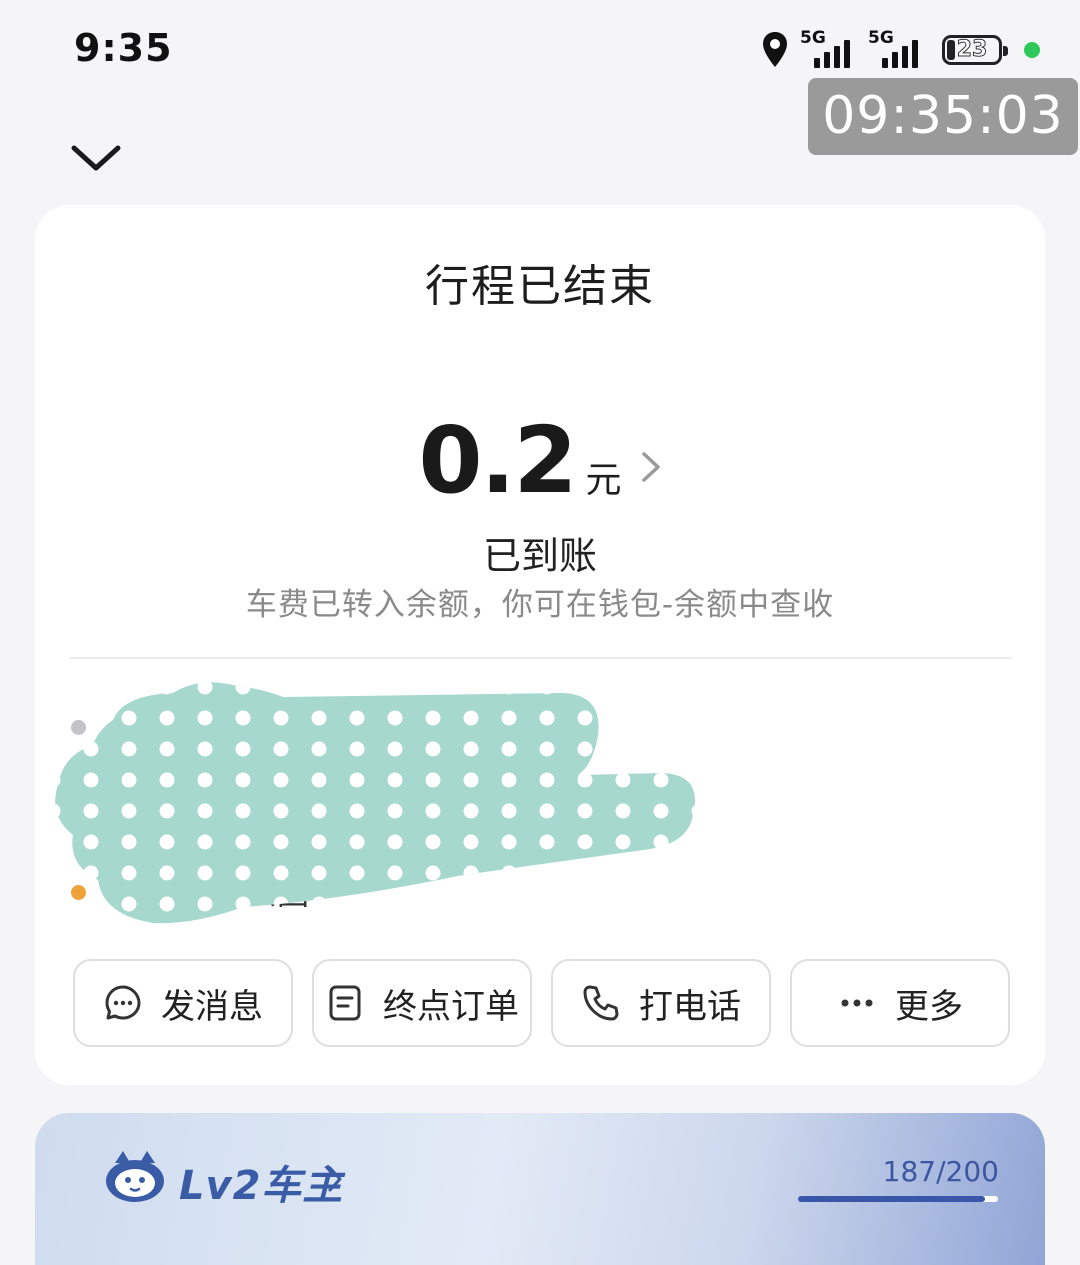  What do you see at coordinates (891, 1199) in the screenshot?
I see `level-progress-fill` at bounding box center [891, 1199].